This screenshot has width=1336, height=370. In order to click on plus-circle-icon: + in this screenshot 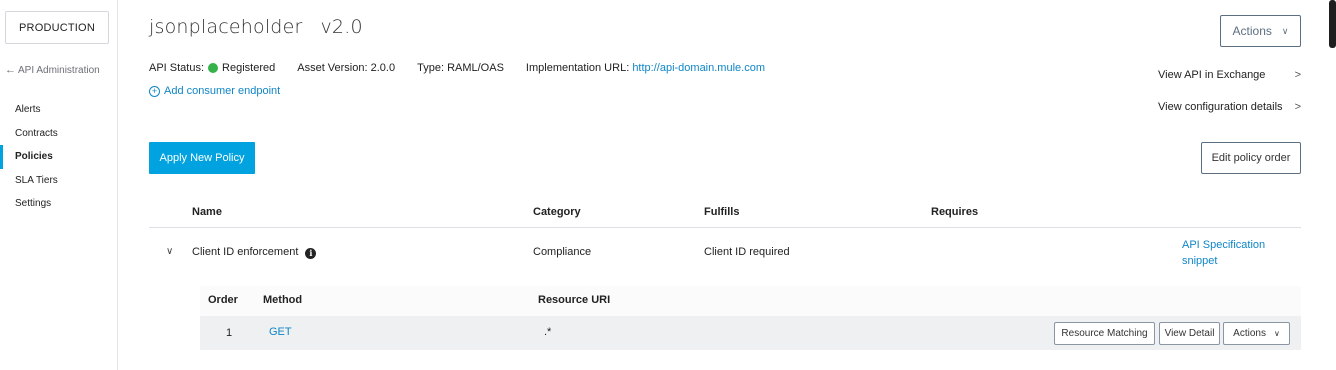, I will do `click(154, 91)`.